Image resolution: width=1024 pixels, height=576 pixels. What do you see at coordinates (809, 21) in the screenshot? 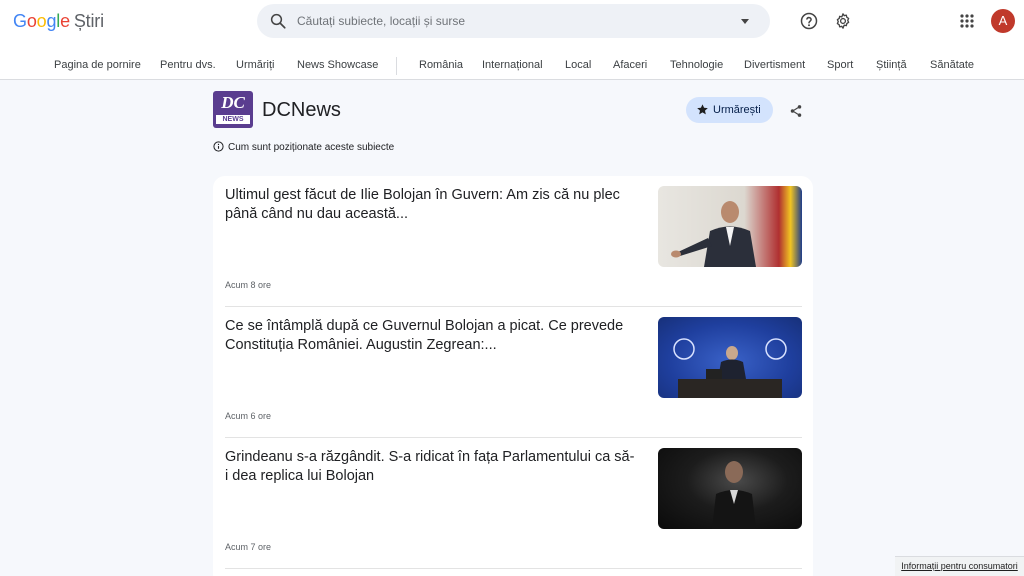
I see `help-icon` at bounding box center [809, 21].